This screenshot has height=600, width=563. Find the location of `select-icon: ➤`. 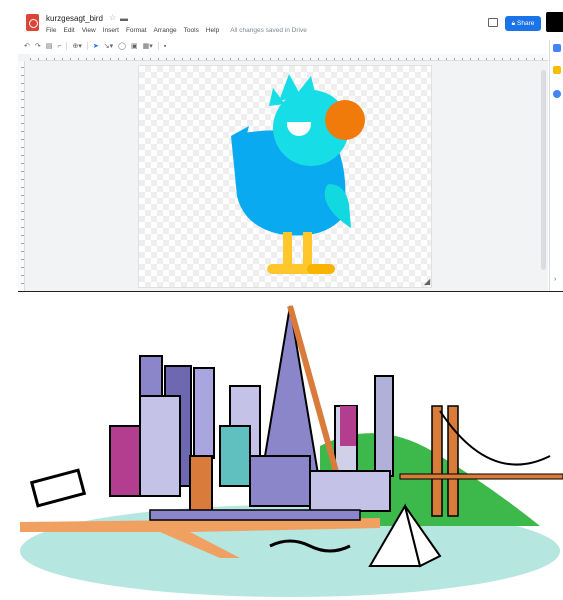

select-icon: ➤ is located at coordinates (96, 46).